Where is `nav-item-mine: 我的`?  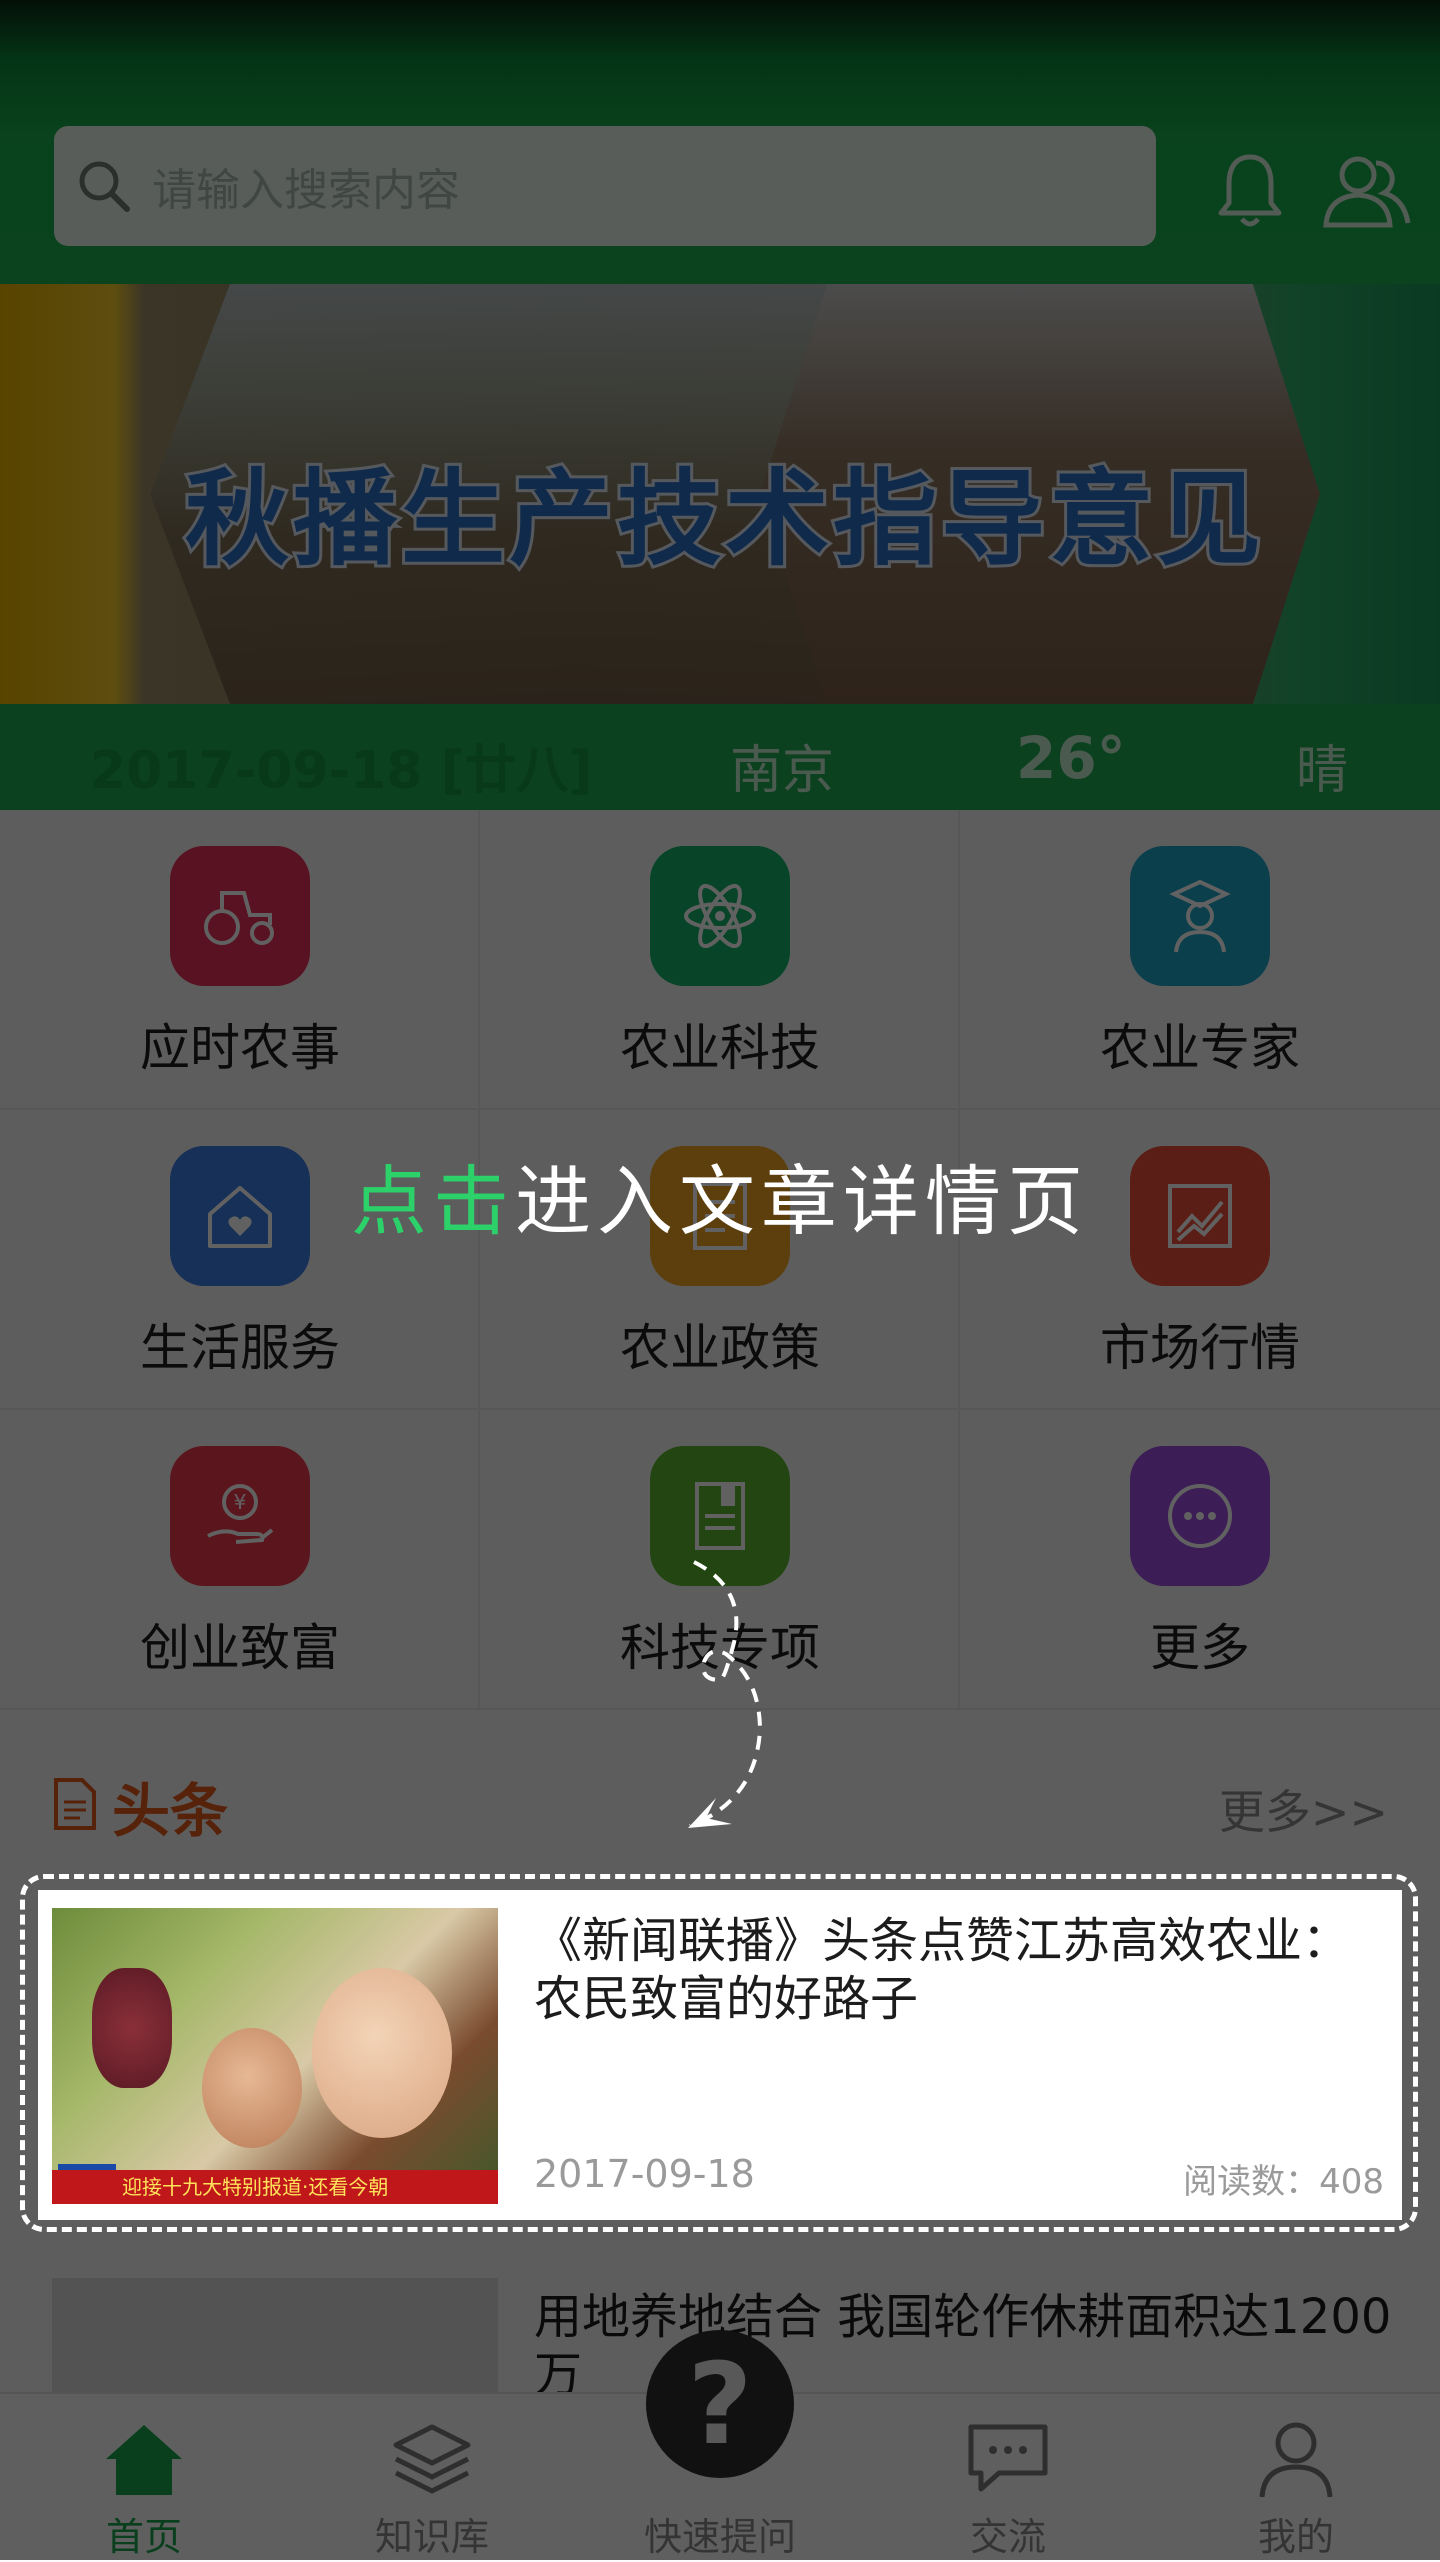 nav-item-mine: 我的 is located at coordinates (1296, 2478).